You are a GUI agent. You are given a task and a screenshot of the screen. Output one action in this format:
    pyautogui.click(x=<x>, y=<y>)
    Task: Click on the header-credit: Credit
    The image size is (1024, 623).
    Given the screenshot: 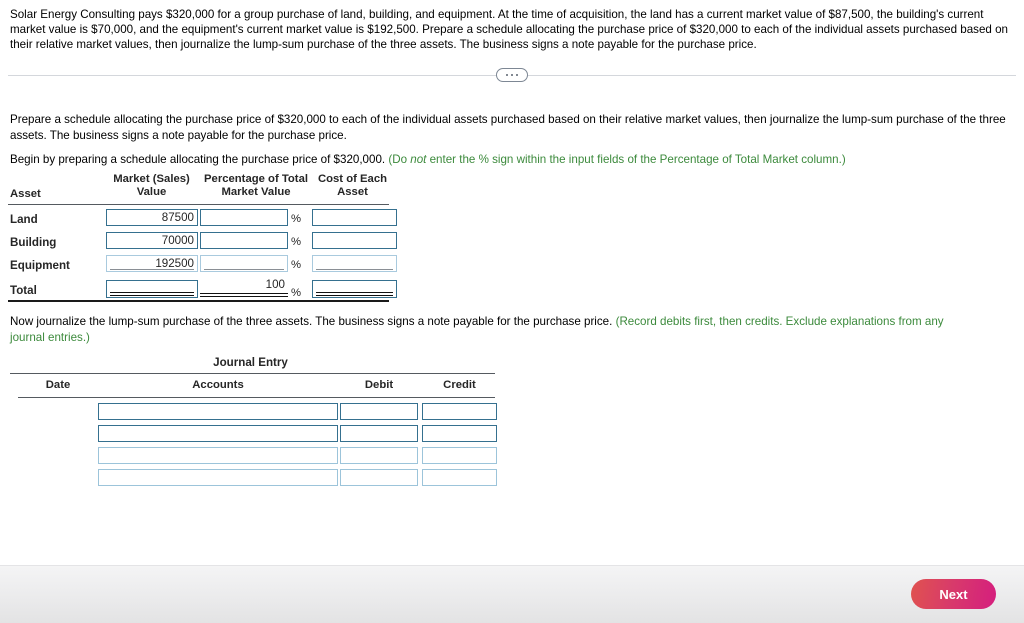 What is the action you would take?
    pyautogui.click(x=459, y=385)
    